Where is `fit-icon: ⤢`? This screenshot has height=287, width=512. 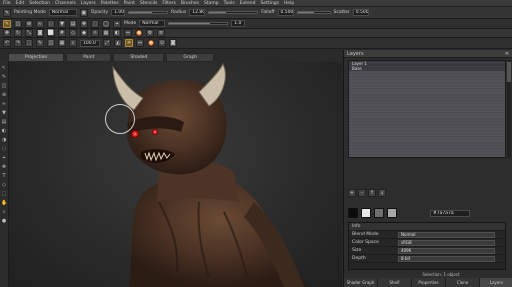 fit-icon: ⤢ is located at coordinates (107, 43).